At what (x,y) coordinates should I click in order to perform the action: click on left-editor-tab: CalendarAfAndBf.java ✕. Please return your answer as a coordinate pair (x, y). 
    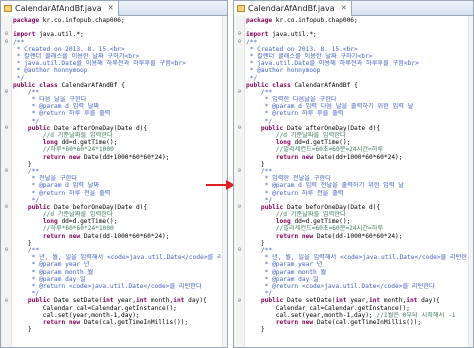
    Looking at the image, I should click on (60, 8).